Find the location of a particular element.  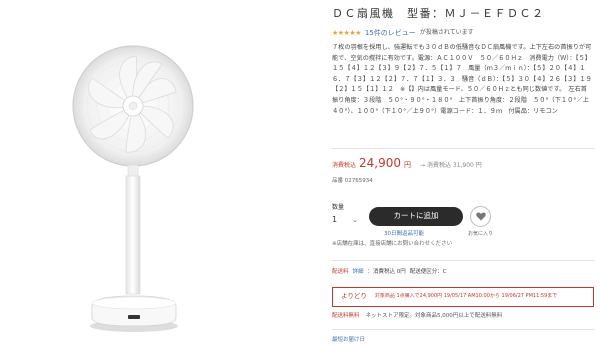

free-shipping-row: 配送料無料 ネットストア限定。対象商品5,000円以上で配送料無料 is located at coordinates (417, 317).